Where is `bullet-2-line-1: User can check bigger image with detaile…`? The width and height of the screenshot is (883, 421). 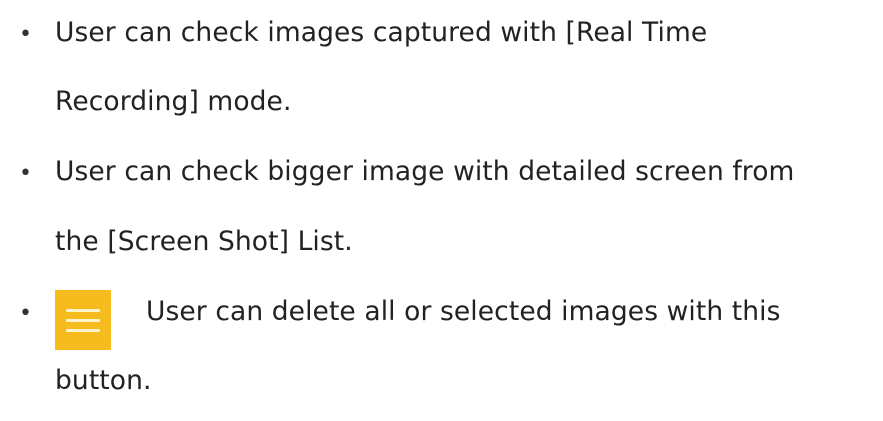 bullet-2-line-1: User can check bigger image with detaile… is located at coordinates (425, 171).